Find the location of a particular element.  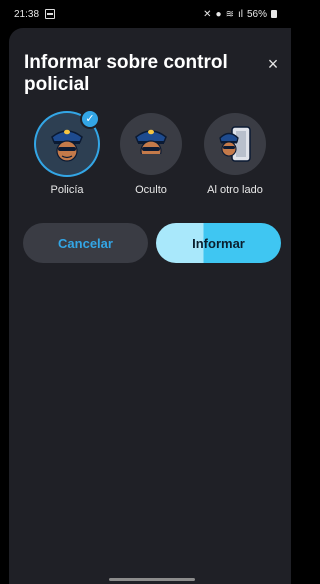

option-label: Al otro lado is located at coordinates (235, 190).